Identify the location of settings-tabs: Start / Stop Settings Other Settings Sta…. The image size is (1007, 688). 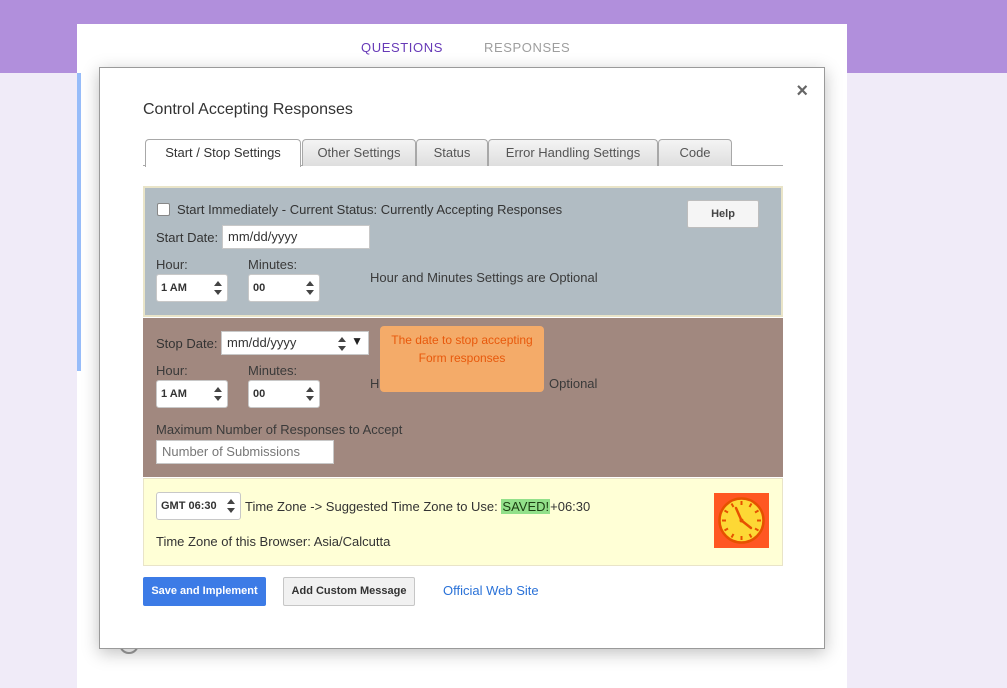
(463, 153).